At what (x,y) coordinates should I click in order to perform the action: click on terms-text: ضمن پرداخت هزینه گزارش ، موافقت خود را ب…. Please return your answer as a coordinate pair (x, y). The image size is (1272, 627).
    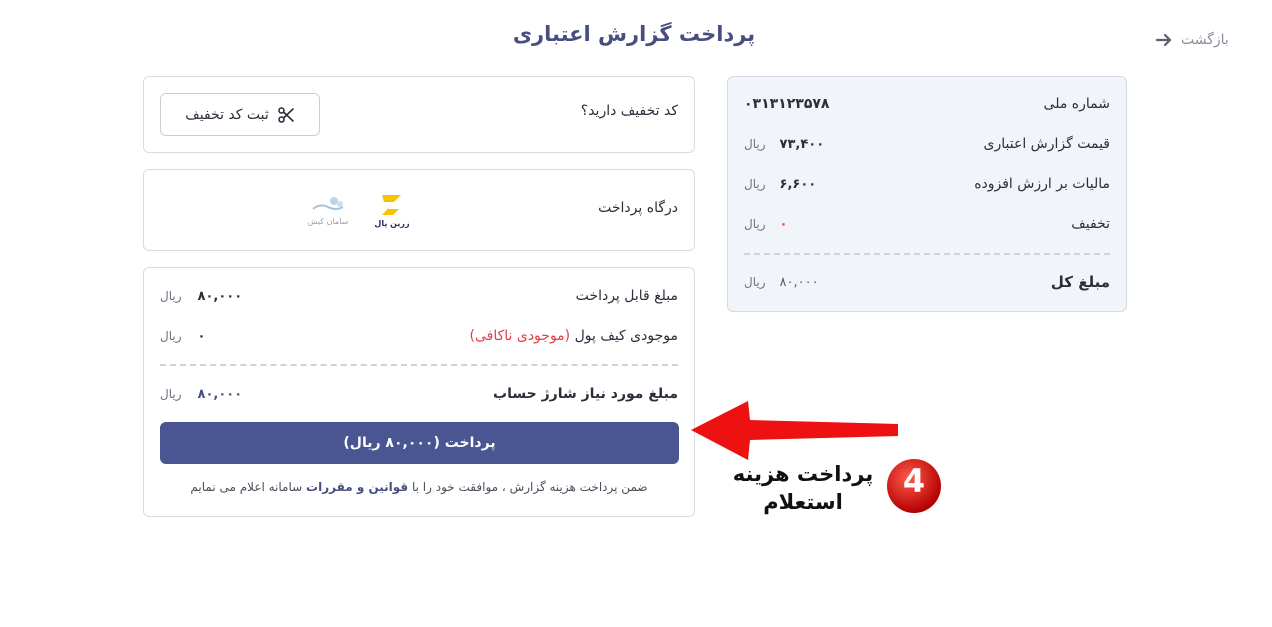
    Looking at the image, I should click on (419, 487).